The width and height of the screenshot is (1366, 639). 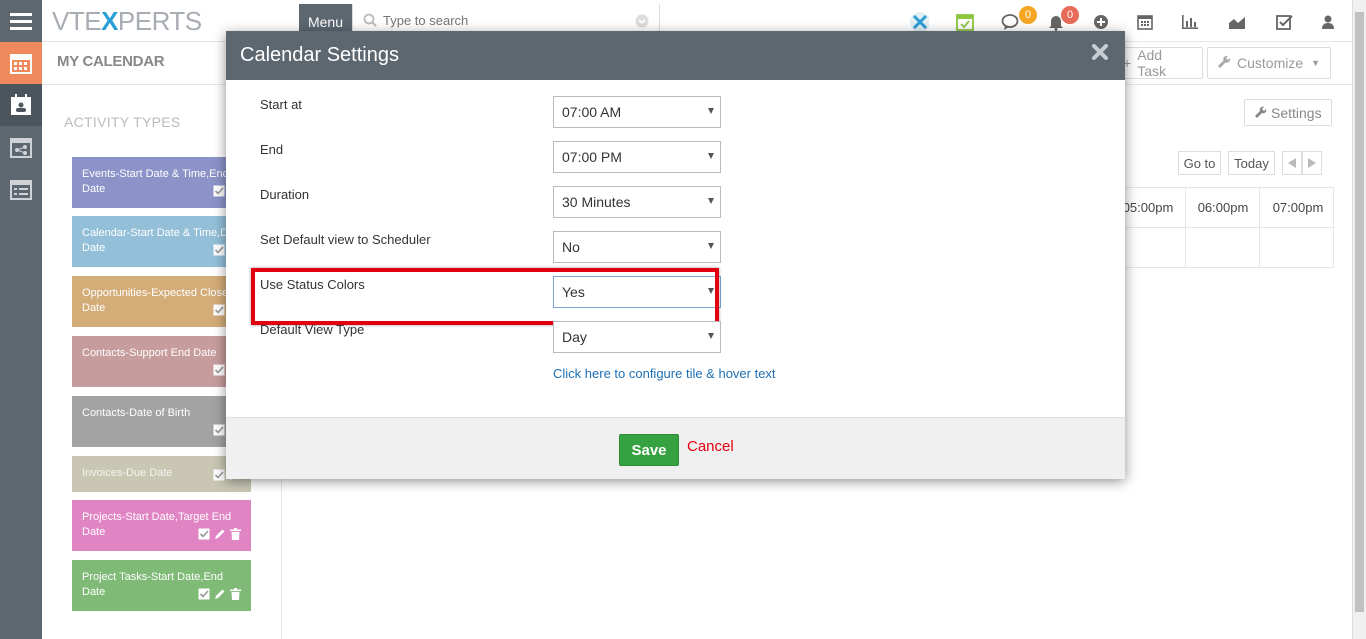 What do you see at coordinates (1151, 63) in the screenshot?
I see `add-task-label: Add Task` at bounding box center [1151, 63].